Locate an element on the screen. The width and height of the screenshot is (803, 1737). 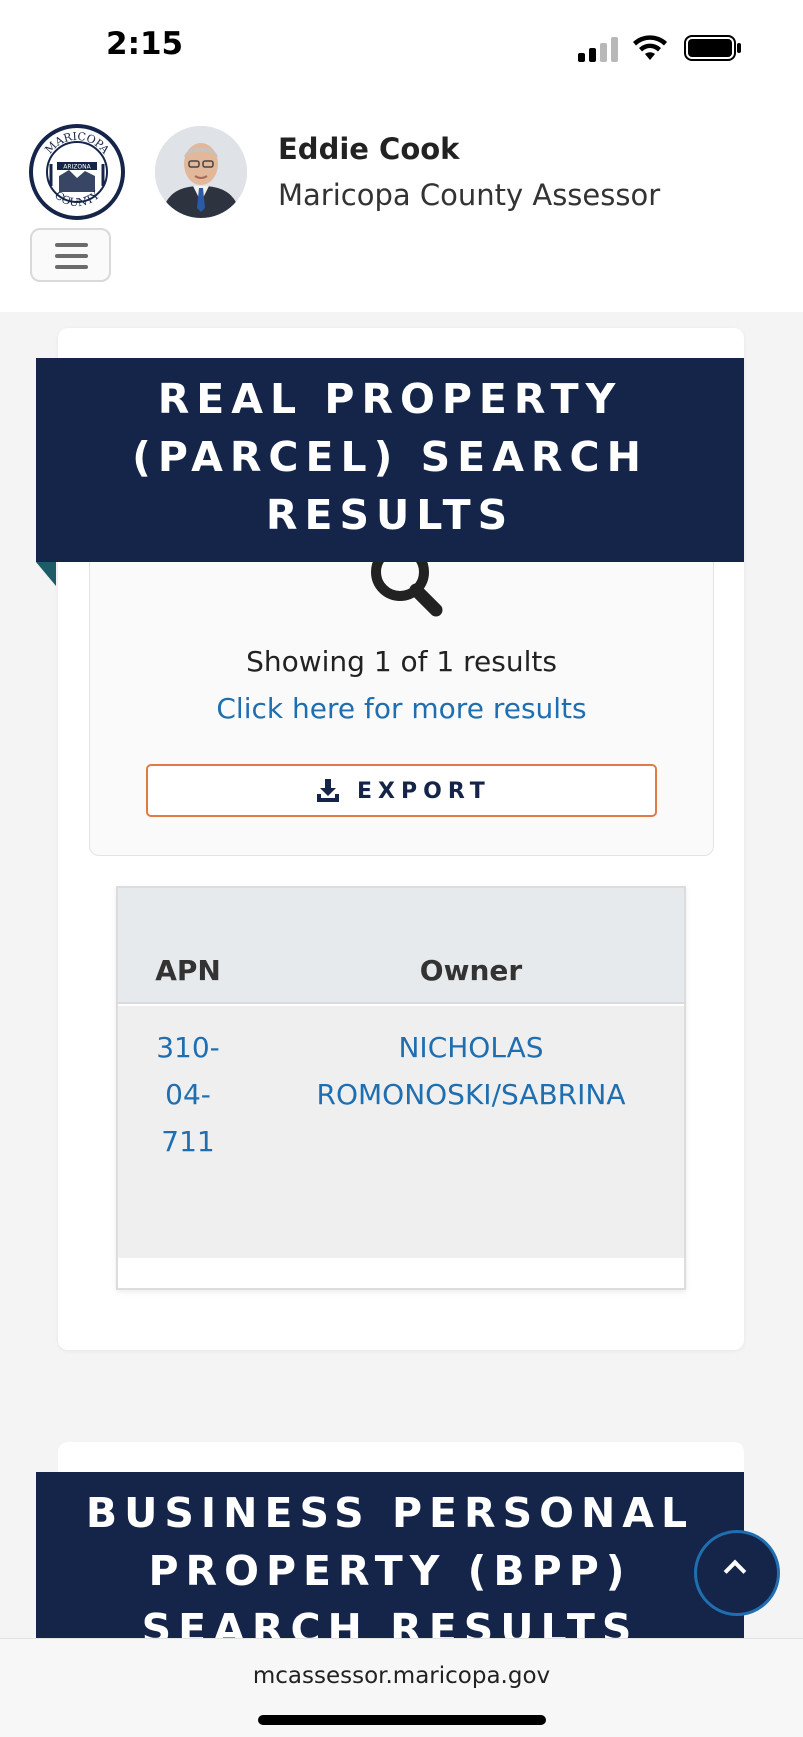
owner-line: ROMONOSKI/SABRINA is located at coordinates (471, 1094).